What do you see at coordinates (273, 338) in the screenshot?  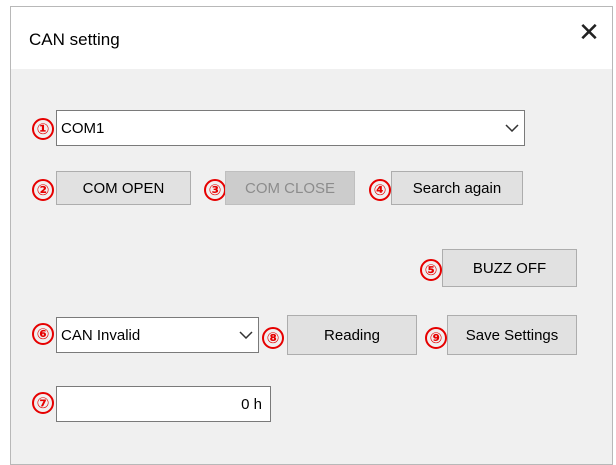 I see `marker-8: ⑧` at bounding box center [273, 338].